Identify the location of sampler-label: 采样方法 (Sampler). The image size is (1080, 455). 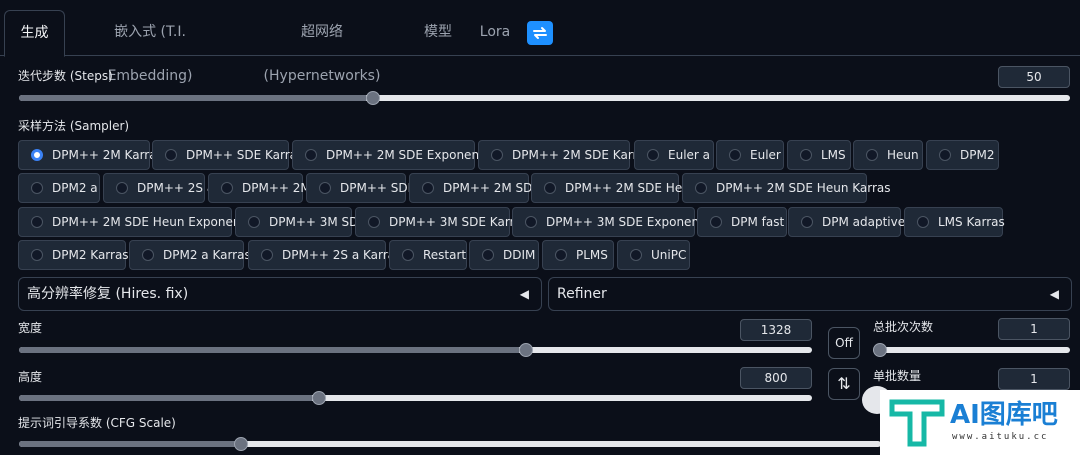
(74, 126).